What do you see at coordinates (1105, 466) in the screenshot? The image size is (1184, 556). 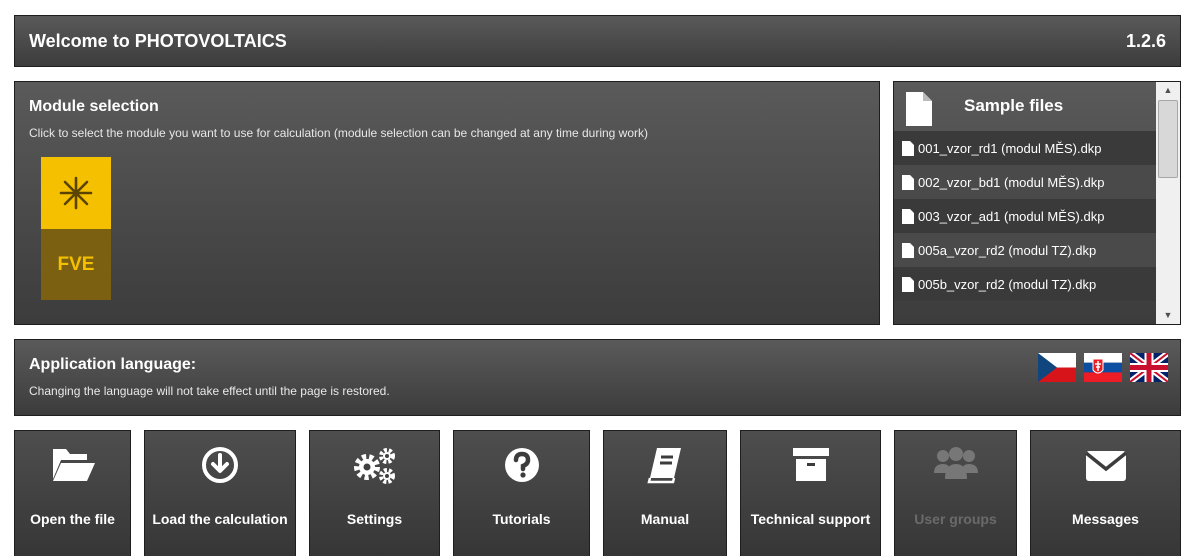 I see `envelope-icon` at bounding box center [1105, 466].